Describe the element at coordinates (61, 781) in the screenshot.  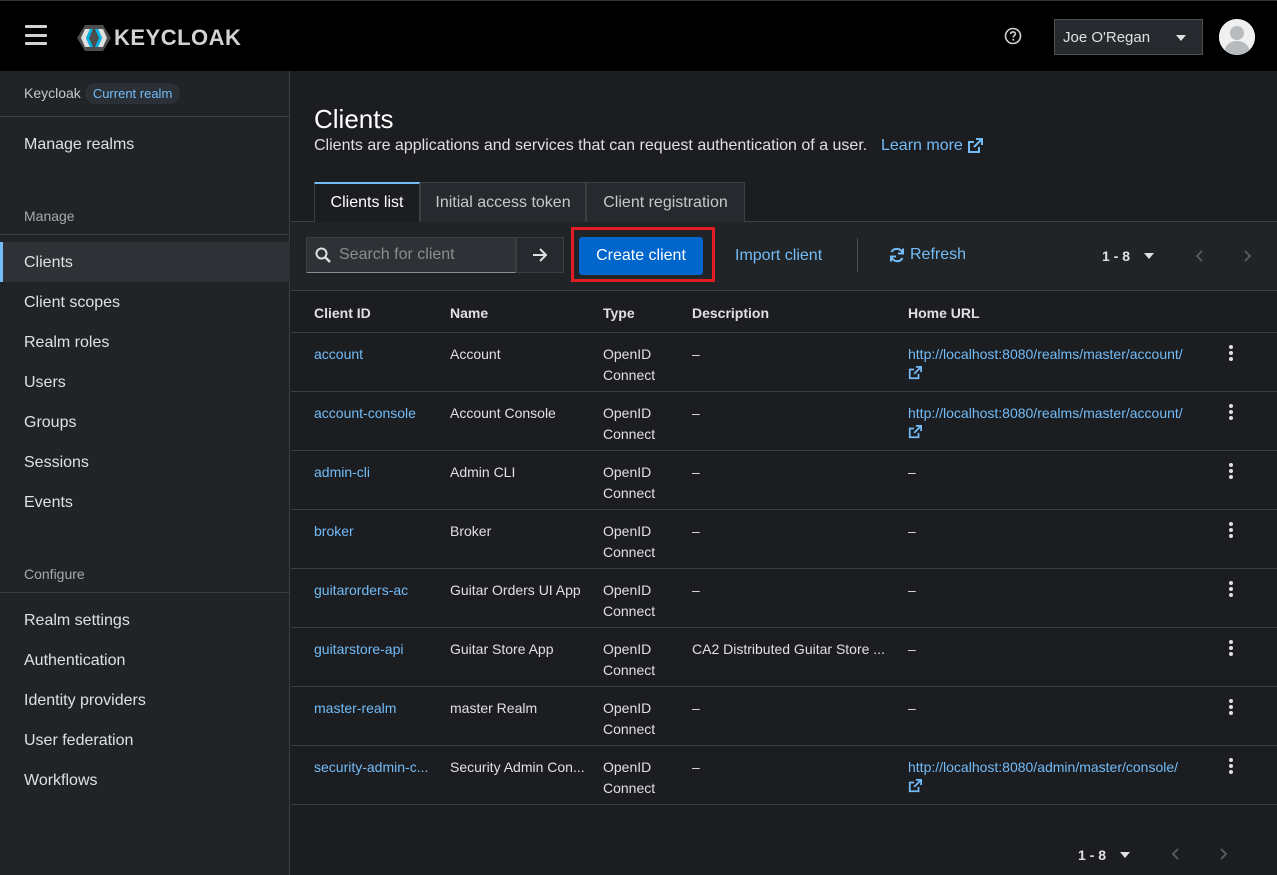
I see `sidebar-item-workflows: Workflows` at that location.